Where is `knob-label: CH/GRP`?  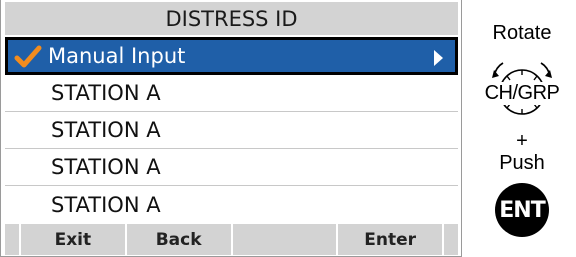
knob-label: CH/GRP is located at coordinates (522, 93).